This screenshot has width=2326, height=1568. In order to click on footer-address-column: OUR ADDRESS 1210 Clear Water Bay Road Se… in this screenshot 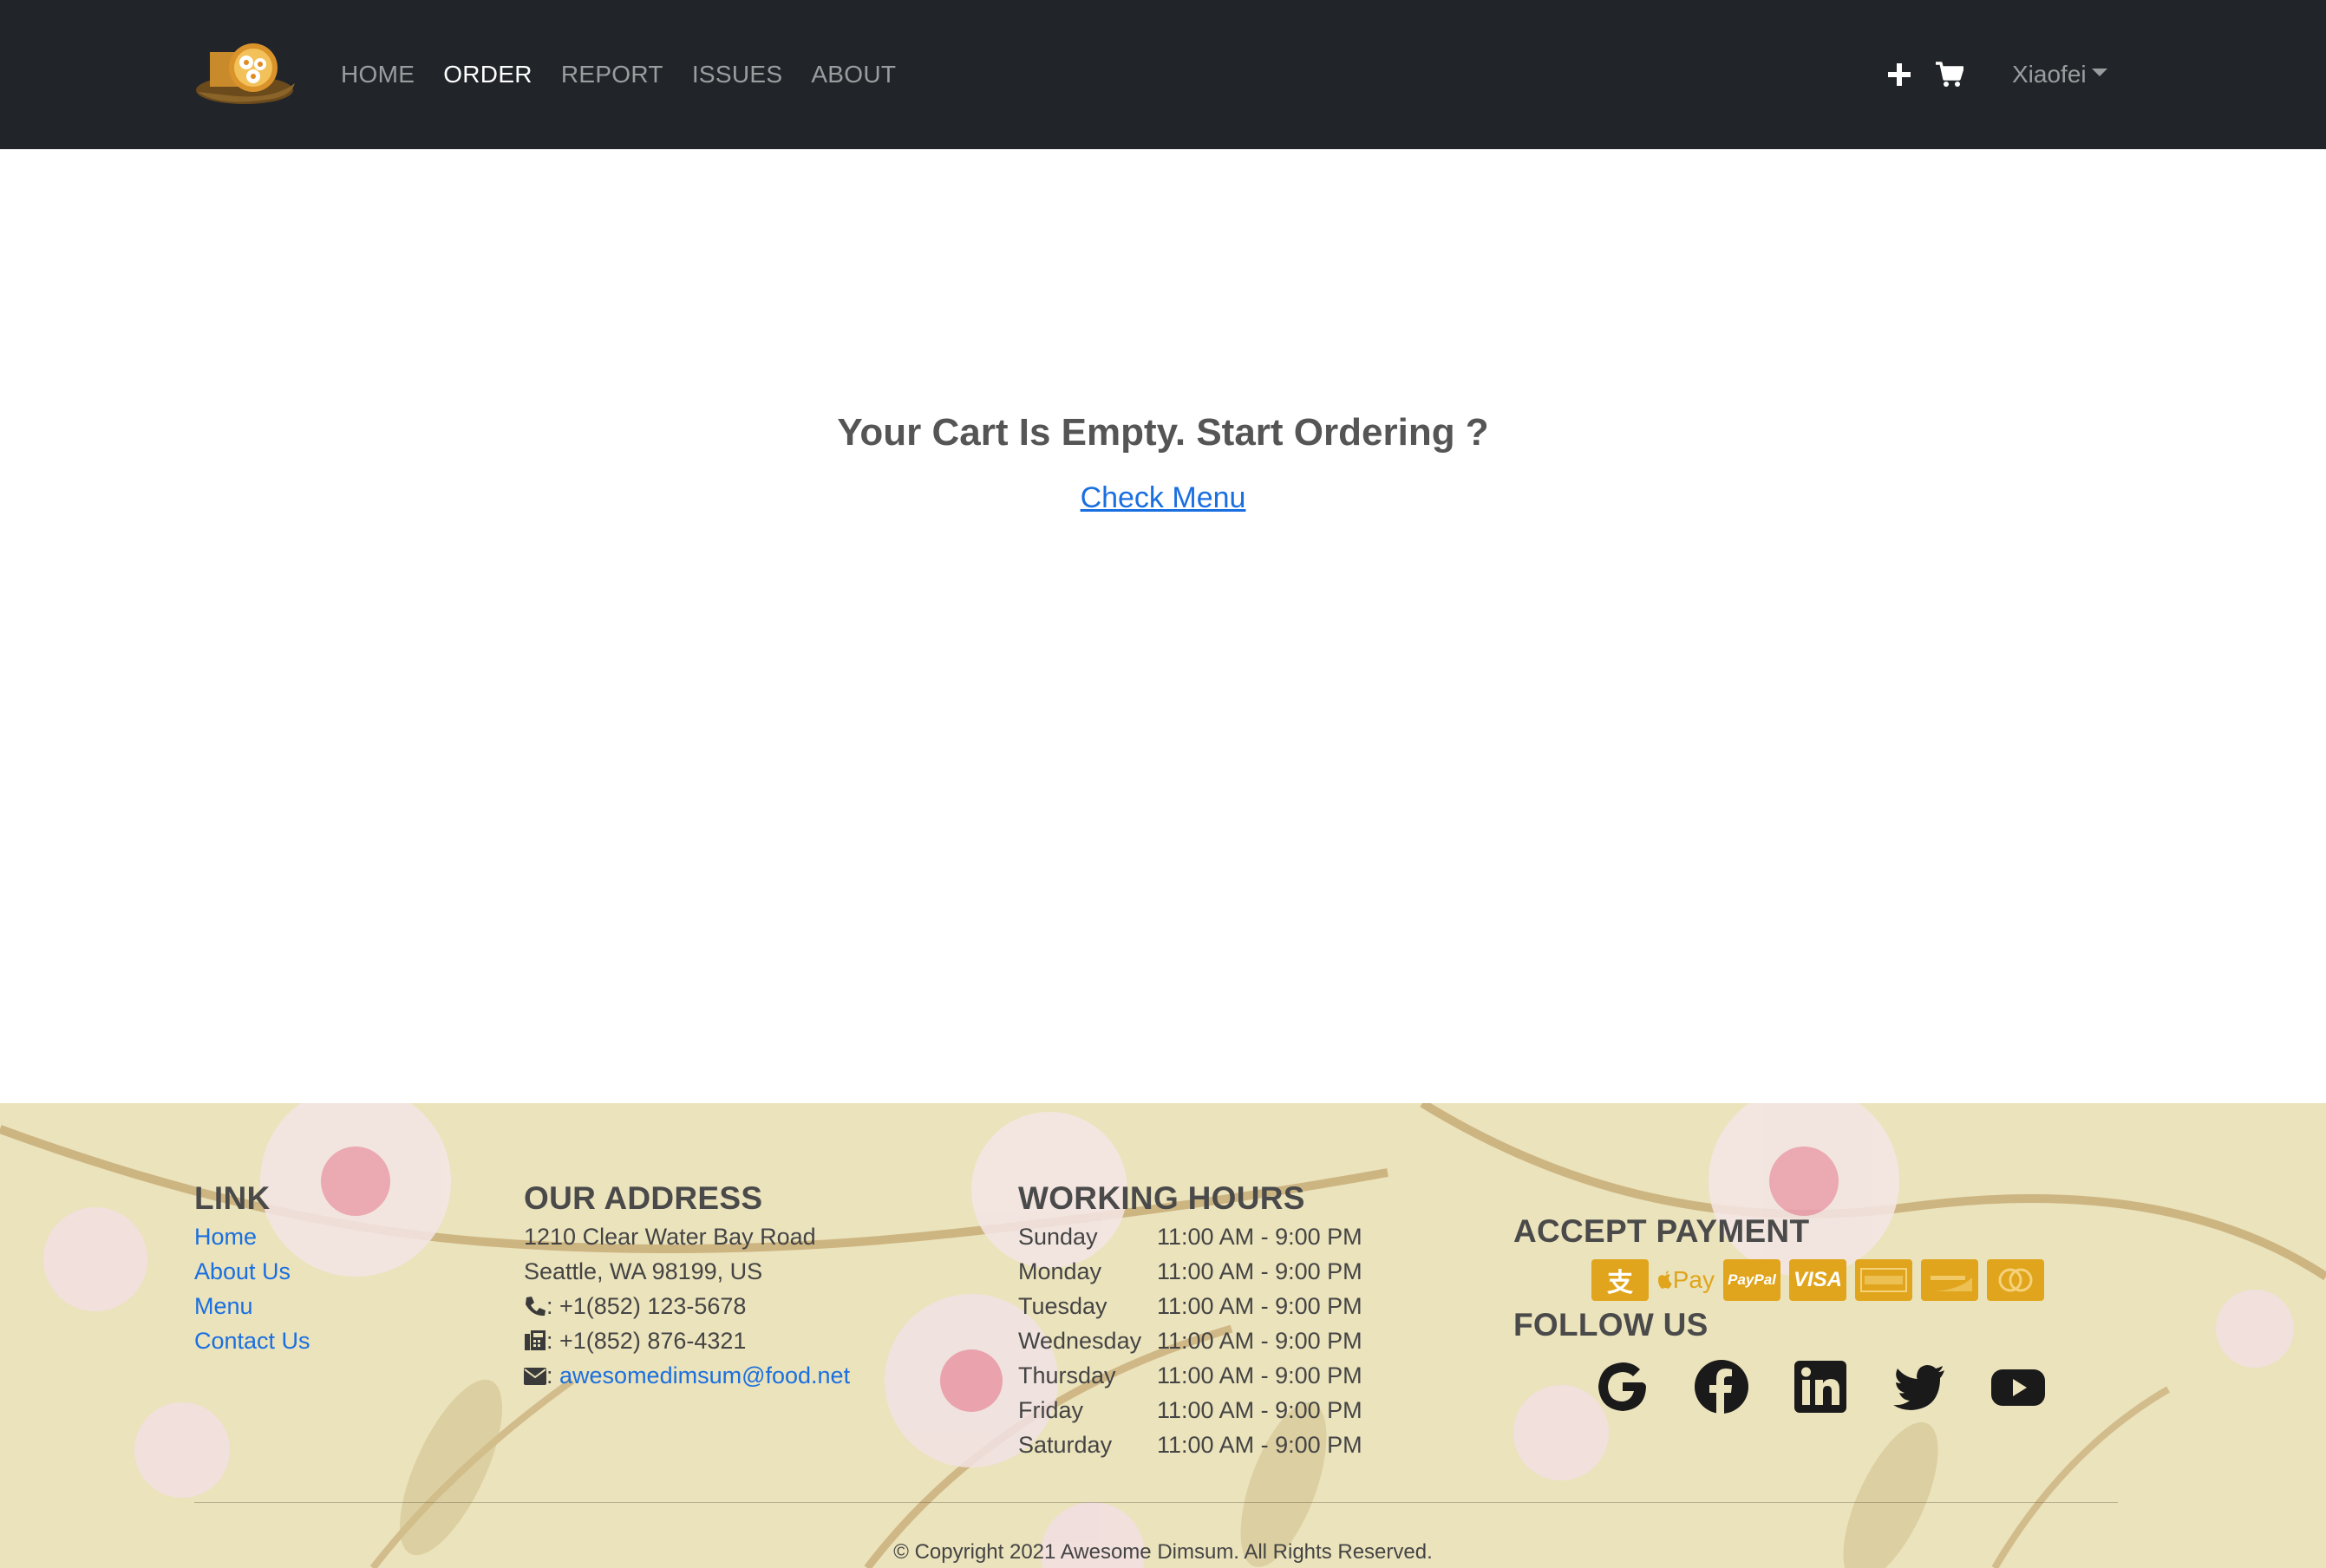, I will do `click(687, 1286)`.